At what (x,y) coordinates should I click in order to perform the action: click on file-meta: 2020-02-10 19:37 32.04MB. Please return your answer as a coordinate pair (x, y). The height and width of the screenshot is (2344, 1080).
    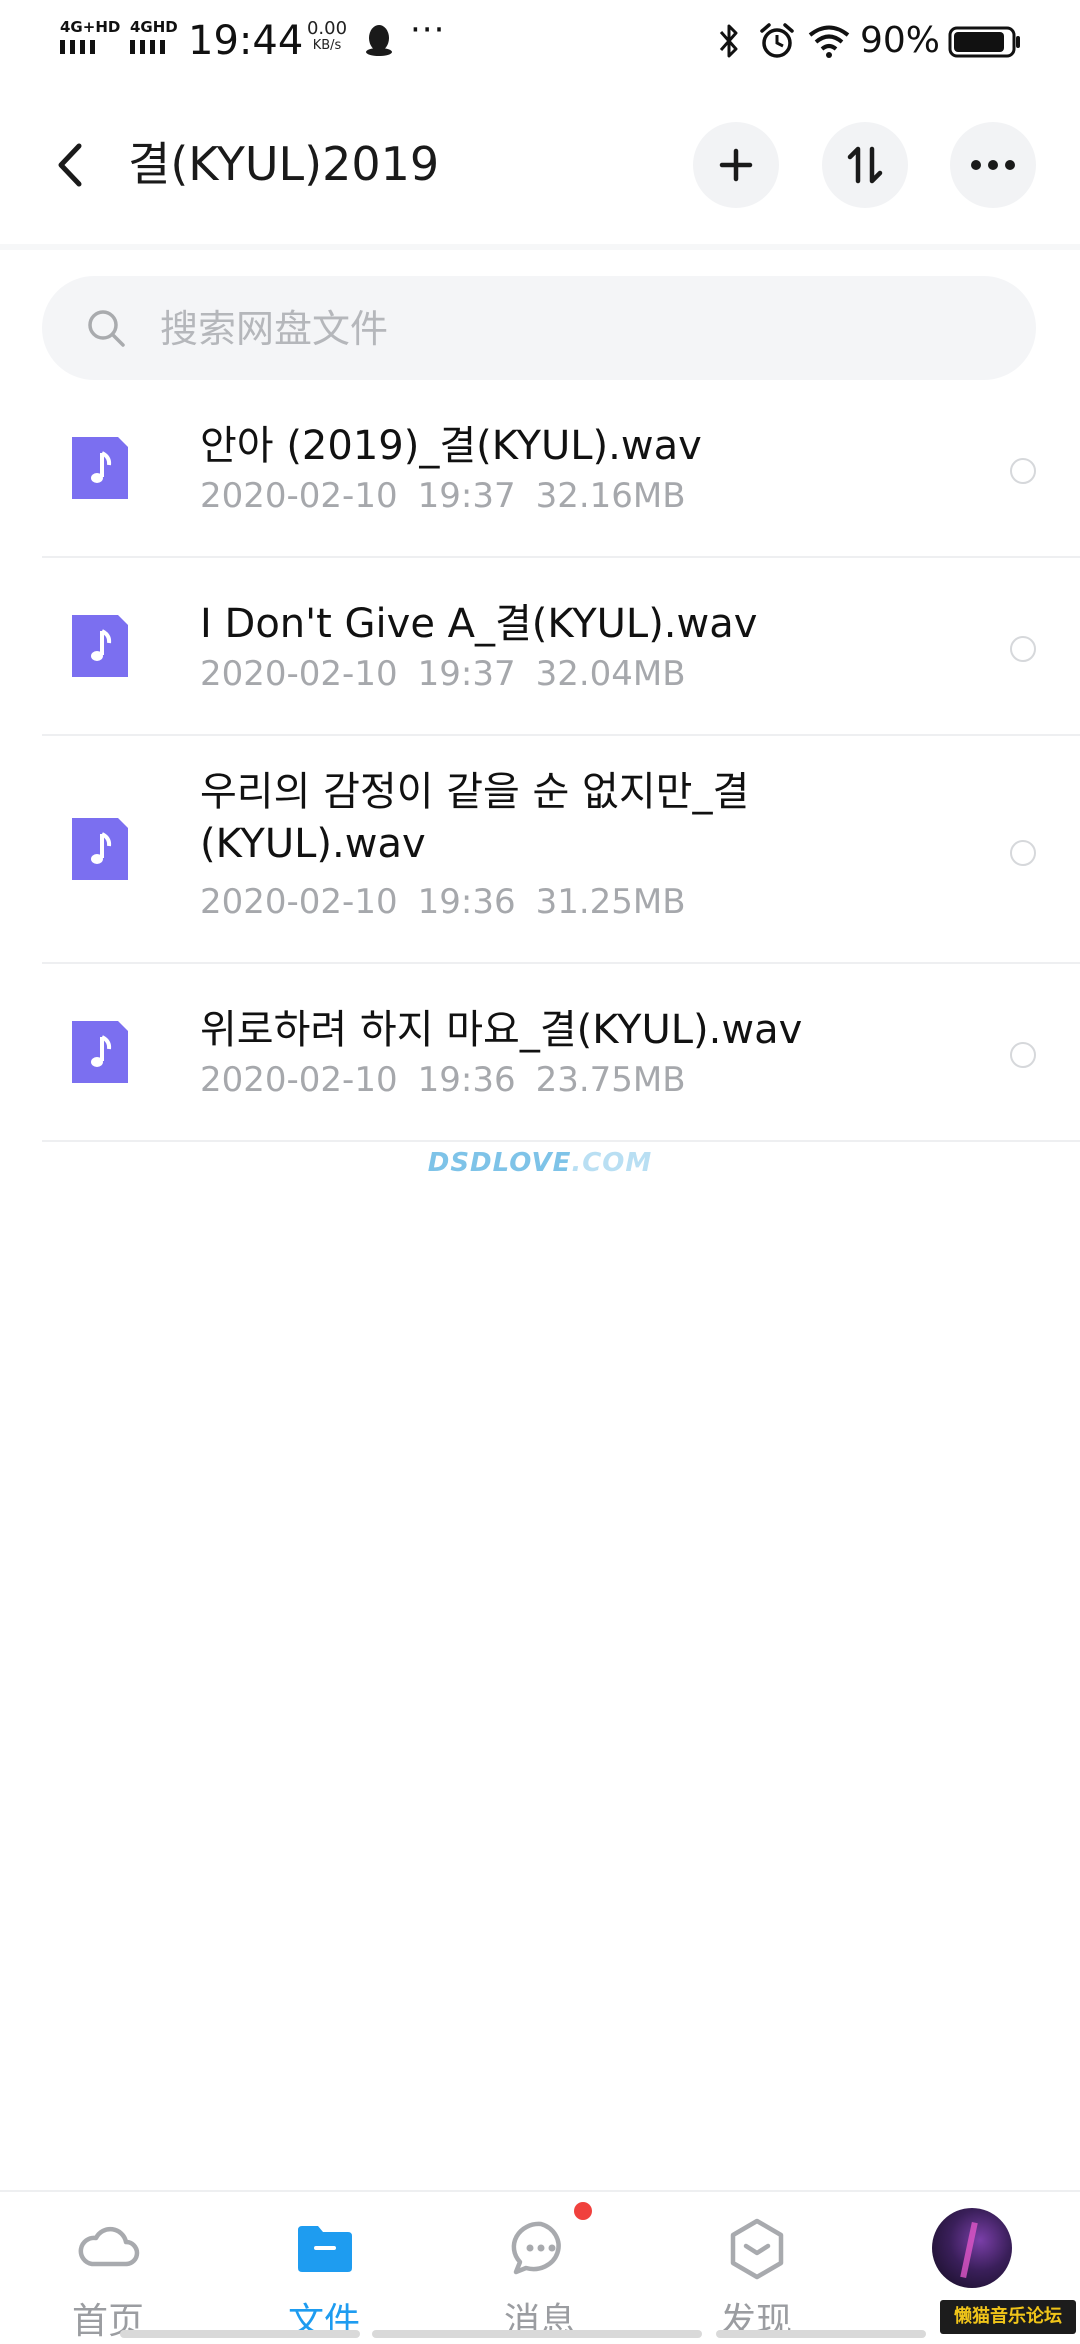
    Looking at the image, I should click on (453, 674).